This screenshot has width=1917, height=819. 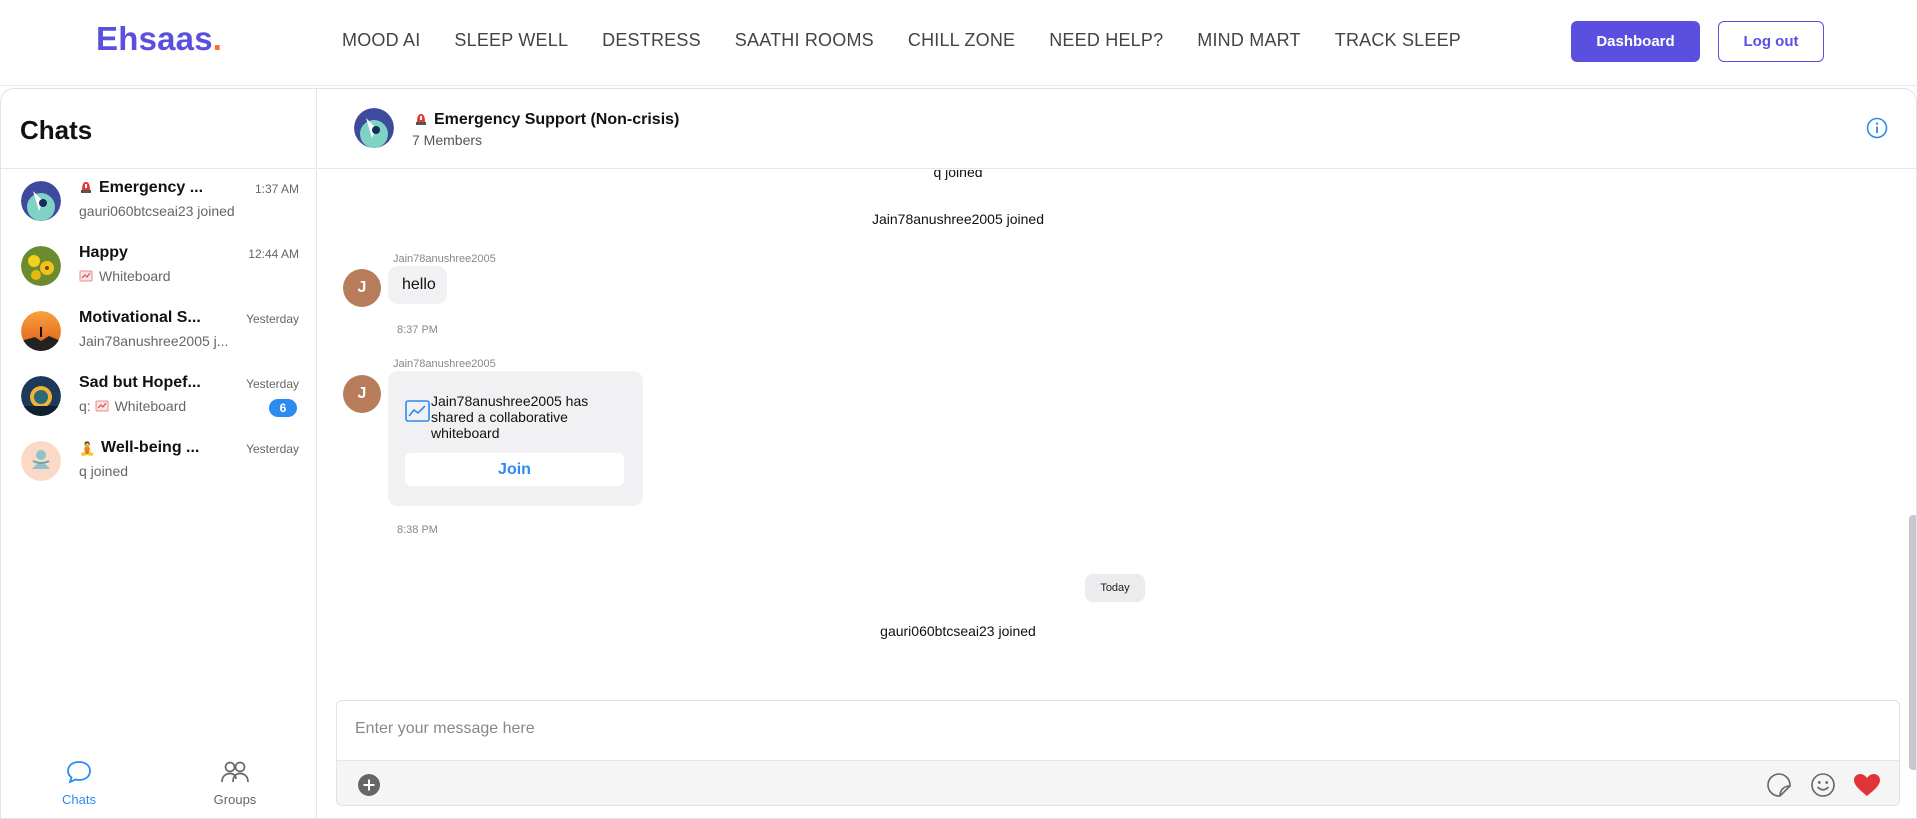 What do you see at coordinates (417, 330) in the screenshot?
I see `message-time: 8:37 PM` at bounding box center [417, 330].